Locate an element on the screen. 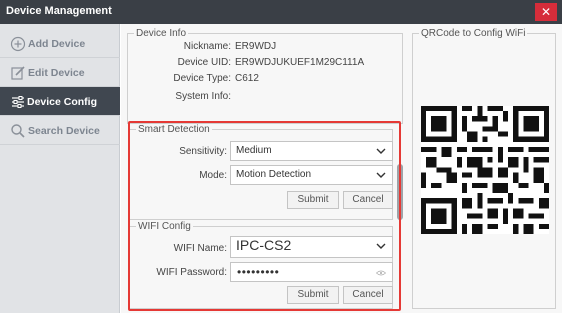 Image resolution: width=562 pixels, height=313 pixels. nickname-value: ER9WDJ is located at coordinates (256, 46).